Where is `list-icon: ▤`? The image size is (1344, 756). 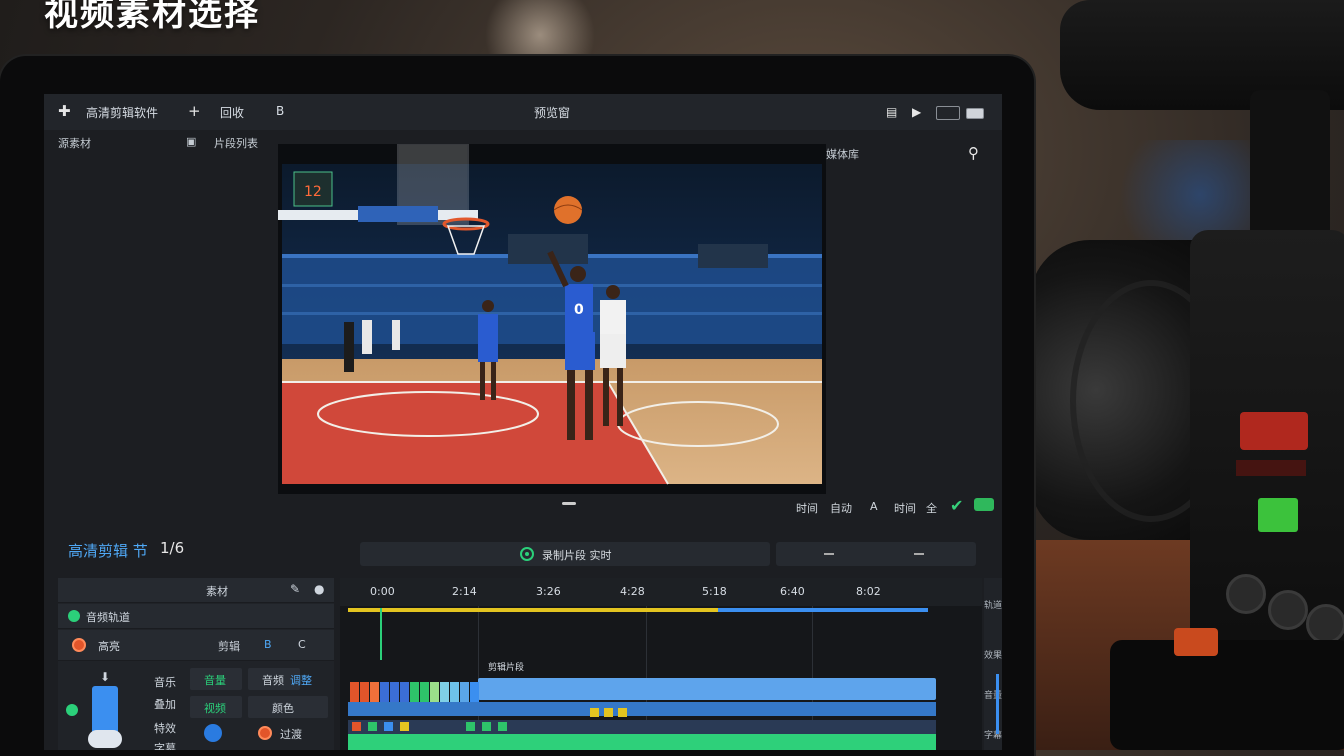 list-icon: ▤ is located at coordinates (891, 112).